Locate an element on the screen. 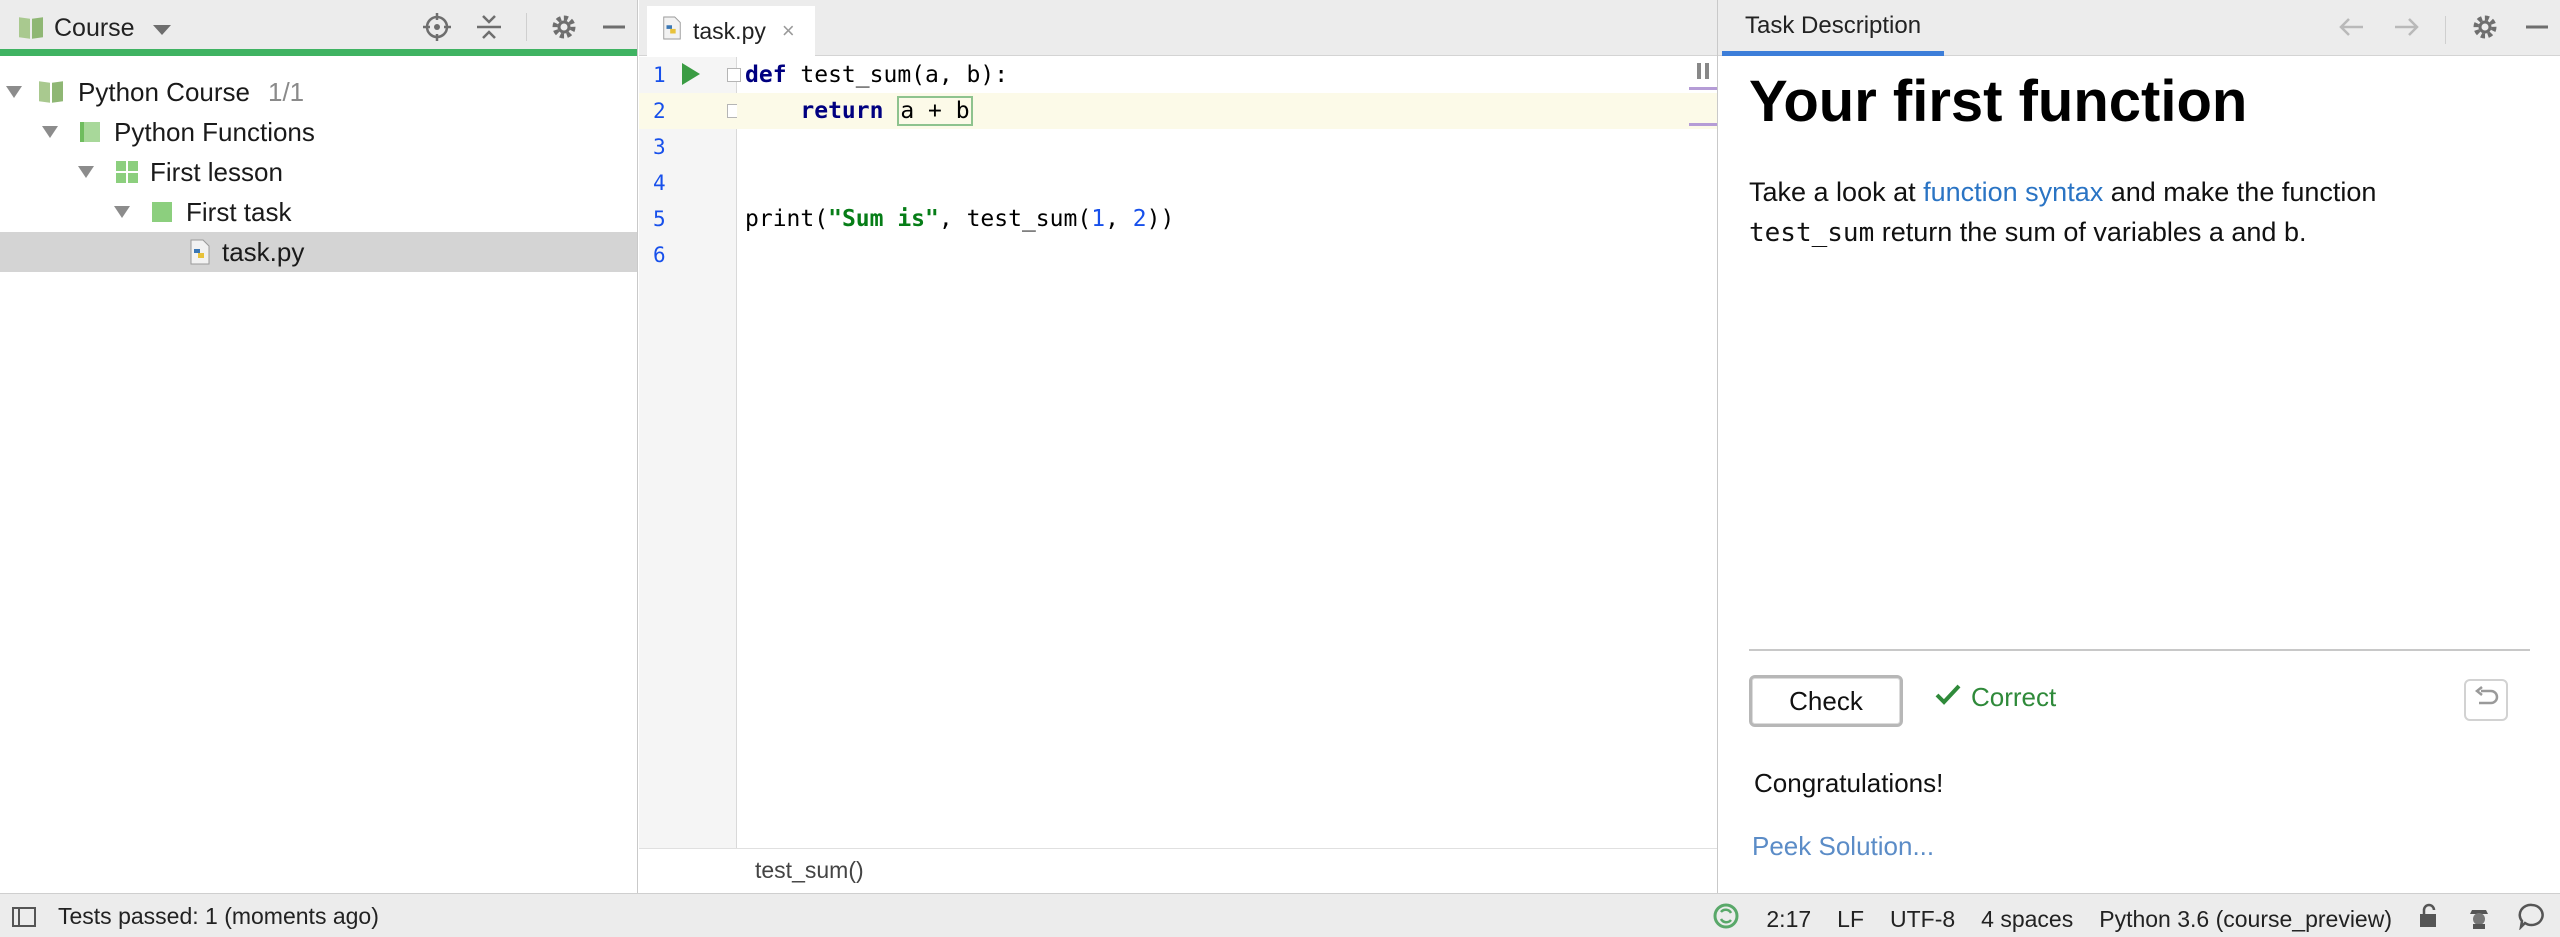 Image resolution: width=2560 pixels, height=937 pixels. line-number: 4 is located at coordinates (659, 183).